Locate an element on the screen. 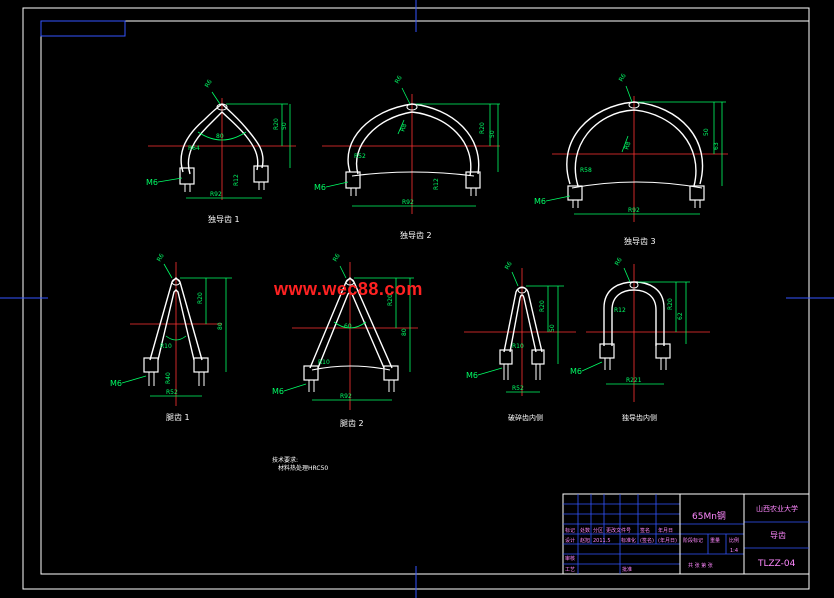 The image size is (834, 598). notes-title: 技术要求: is located at coordinates (285, 460).